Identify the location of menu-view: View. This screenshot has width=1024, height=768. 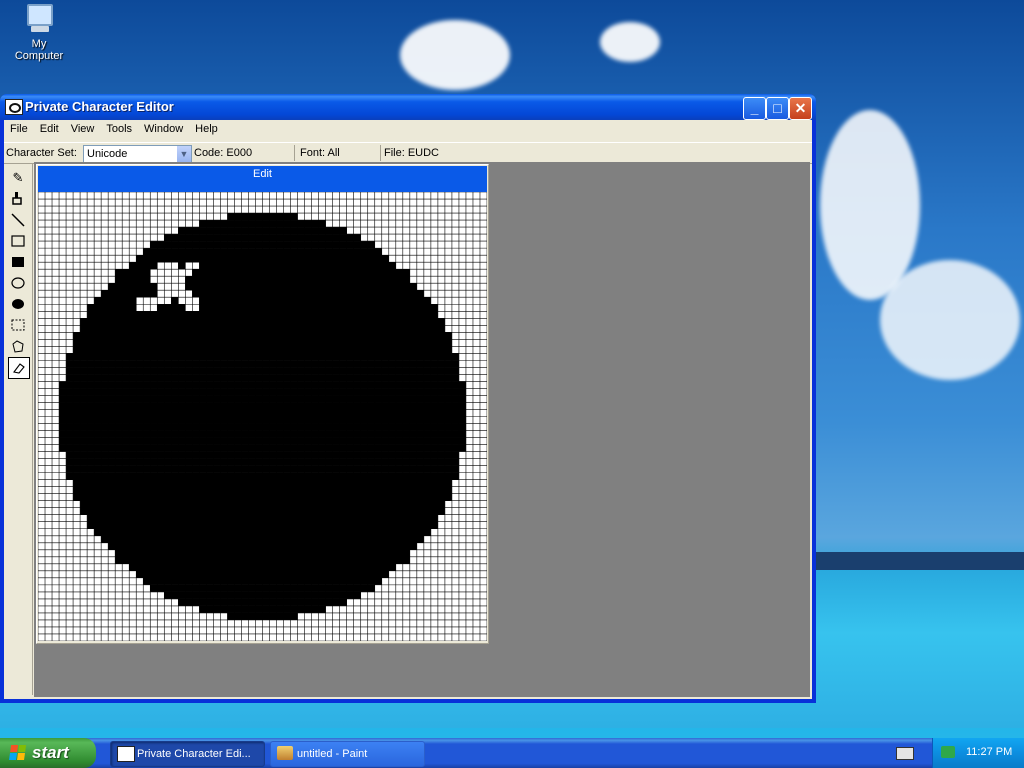
(83, 127).